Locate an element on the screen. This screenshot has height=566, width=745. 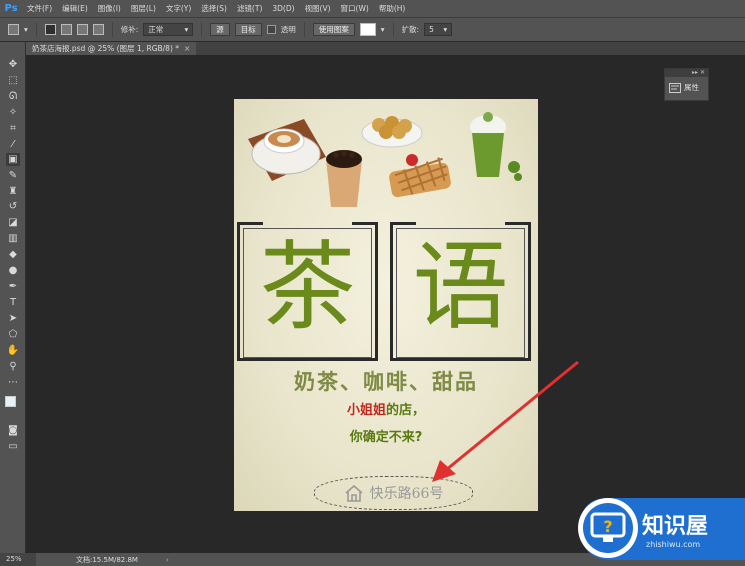
use-pattern-button: 使用图案 is located at coordinates (333, 29).